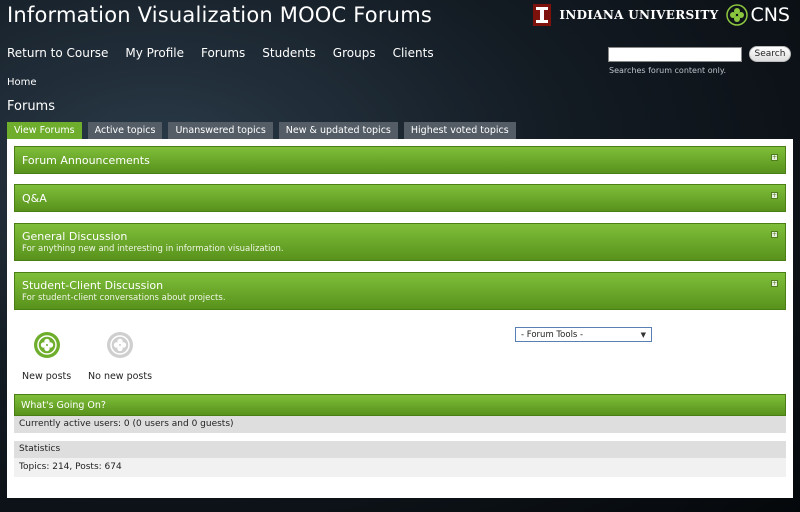  Describe the element at coordinates (400, 405) in the screenshot. I see `whats-going-on-header: What's Going On?` at that location.